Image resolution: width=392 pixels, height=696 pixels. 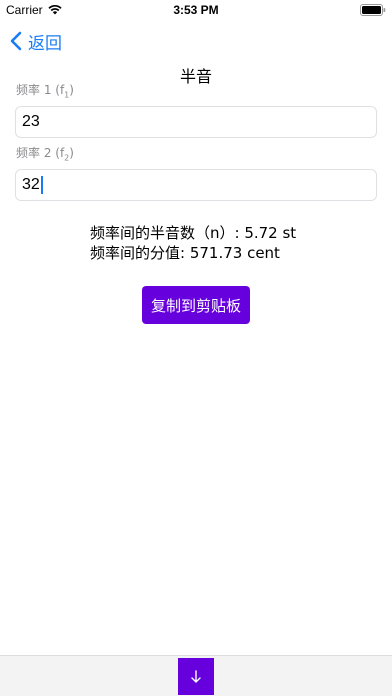 I want to click on chevron-left-icon, so click(x=16, y=41).